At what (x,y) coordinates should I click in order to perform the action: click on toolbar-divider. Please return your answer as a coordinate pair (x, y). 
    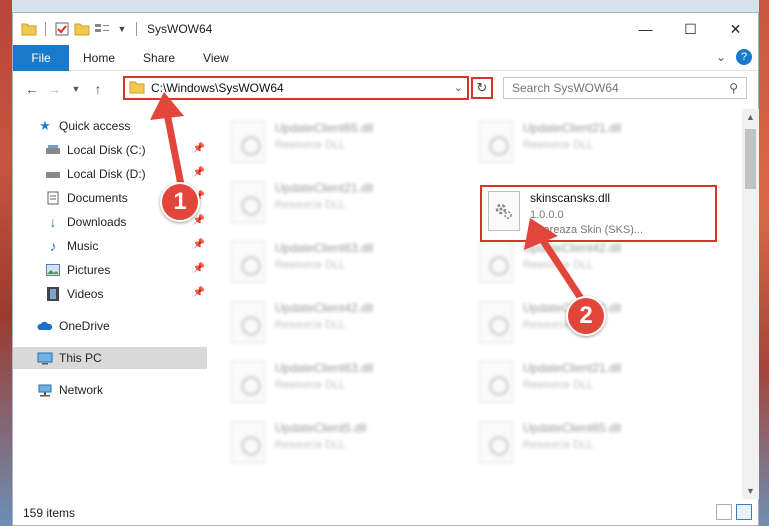
    Looking at the image, I should click on (45, 29).